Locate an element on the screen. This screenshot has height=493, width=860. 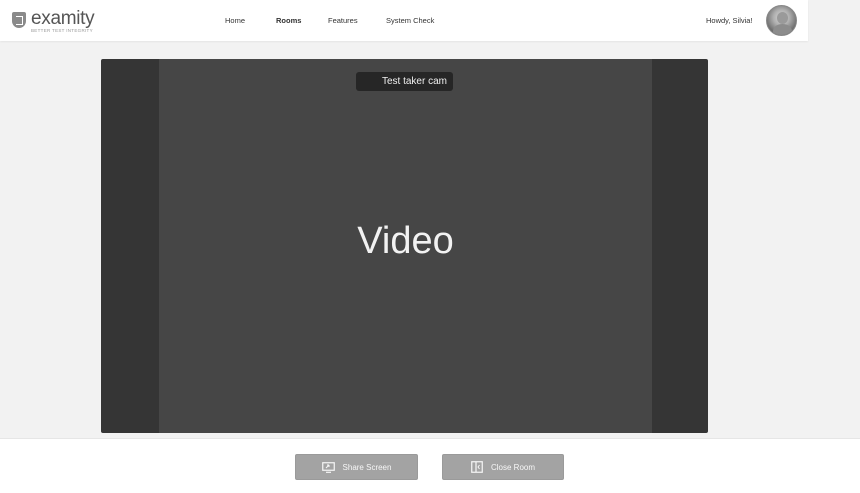
user-greeting: Howdy, Silvia! is located at coordinates (729, 20).